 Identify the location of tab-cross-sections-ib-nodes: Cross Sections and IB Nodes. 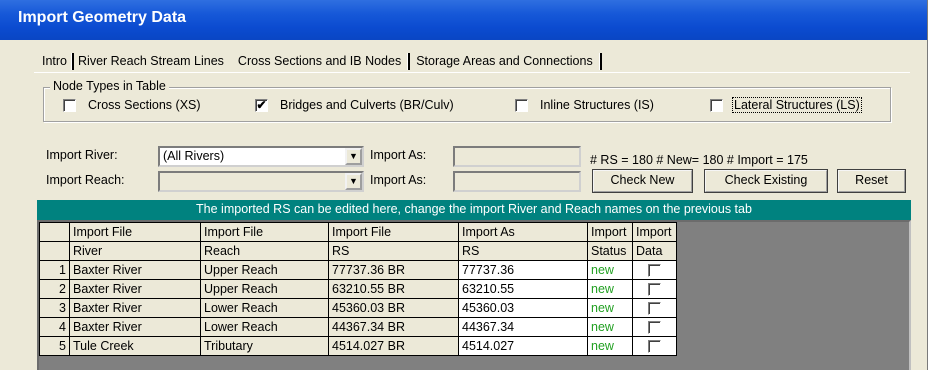
(319, 62).